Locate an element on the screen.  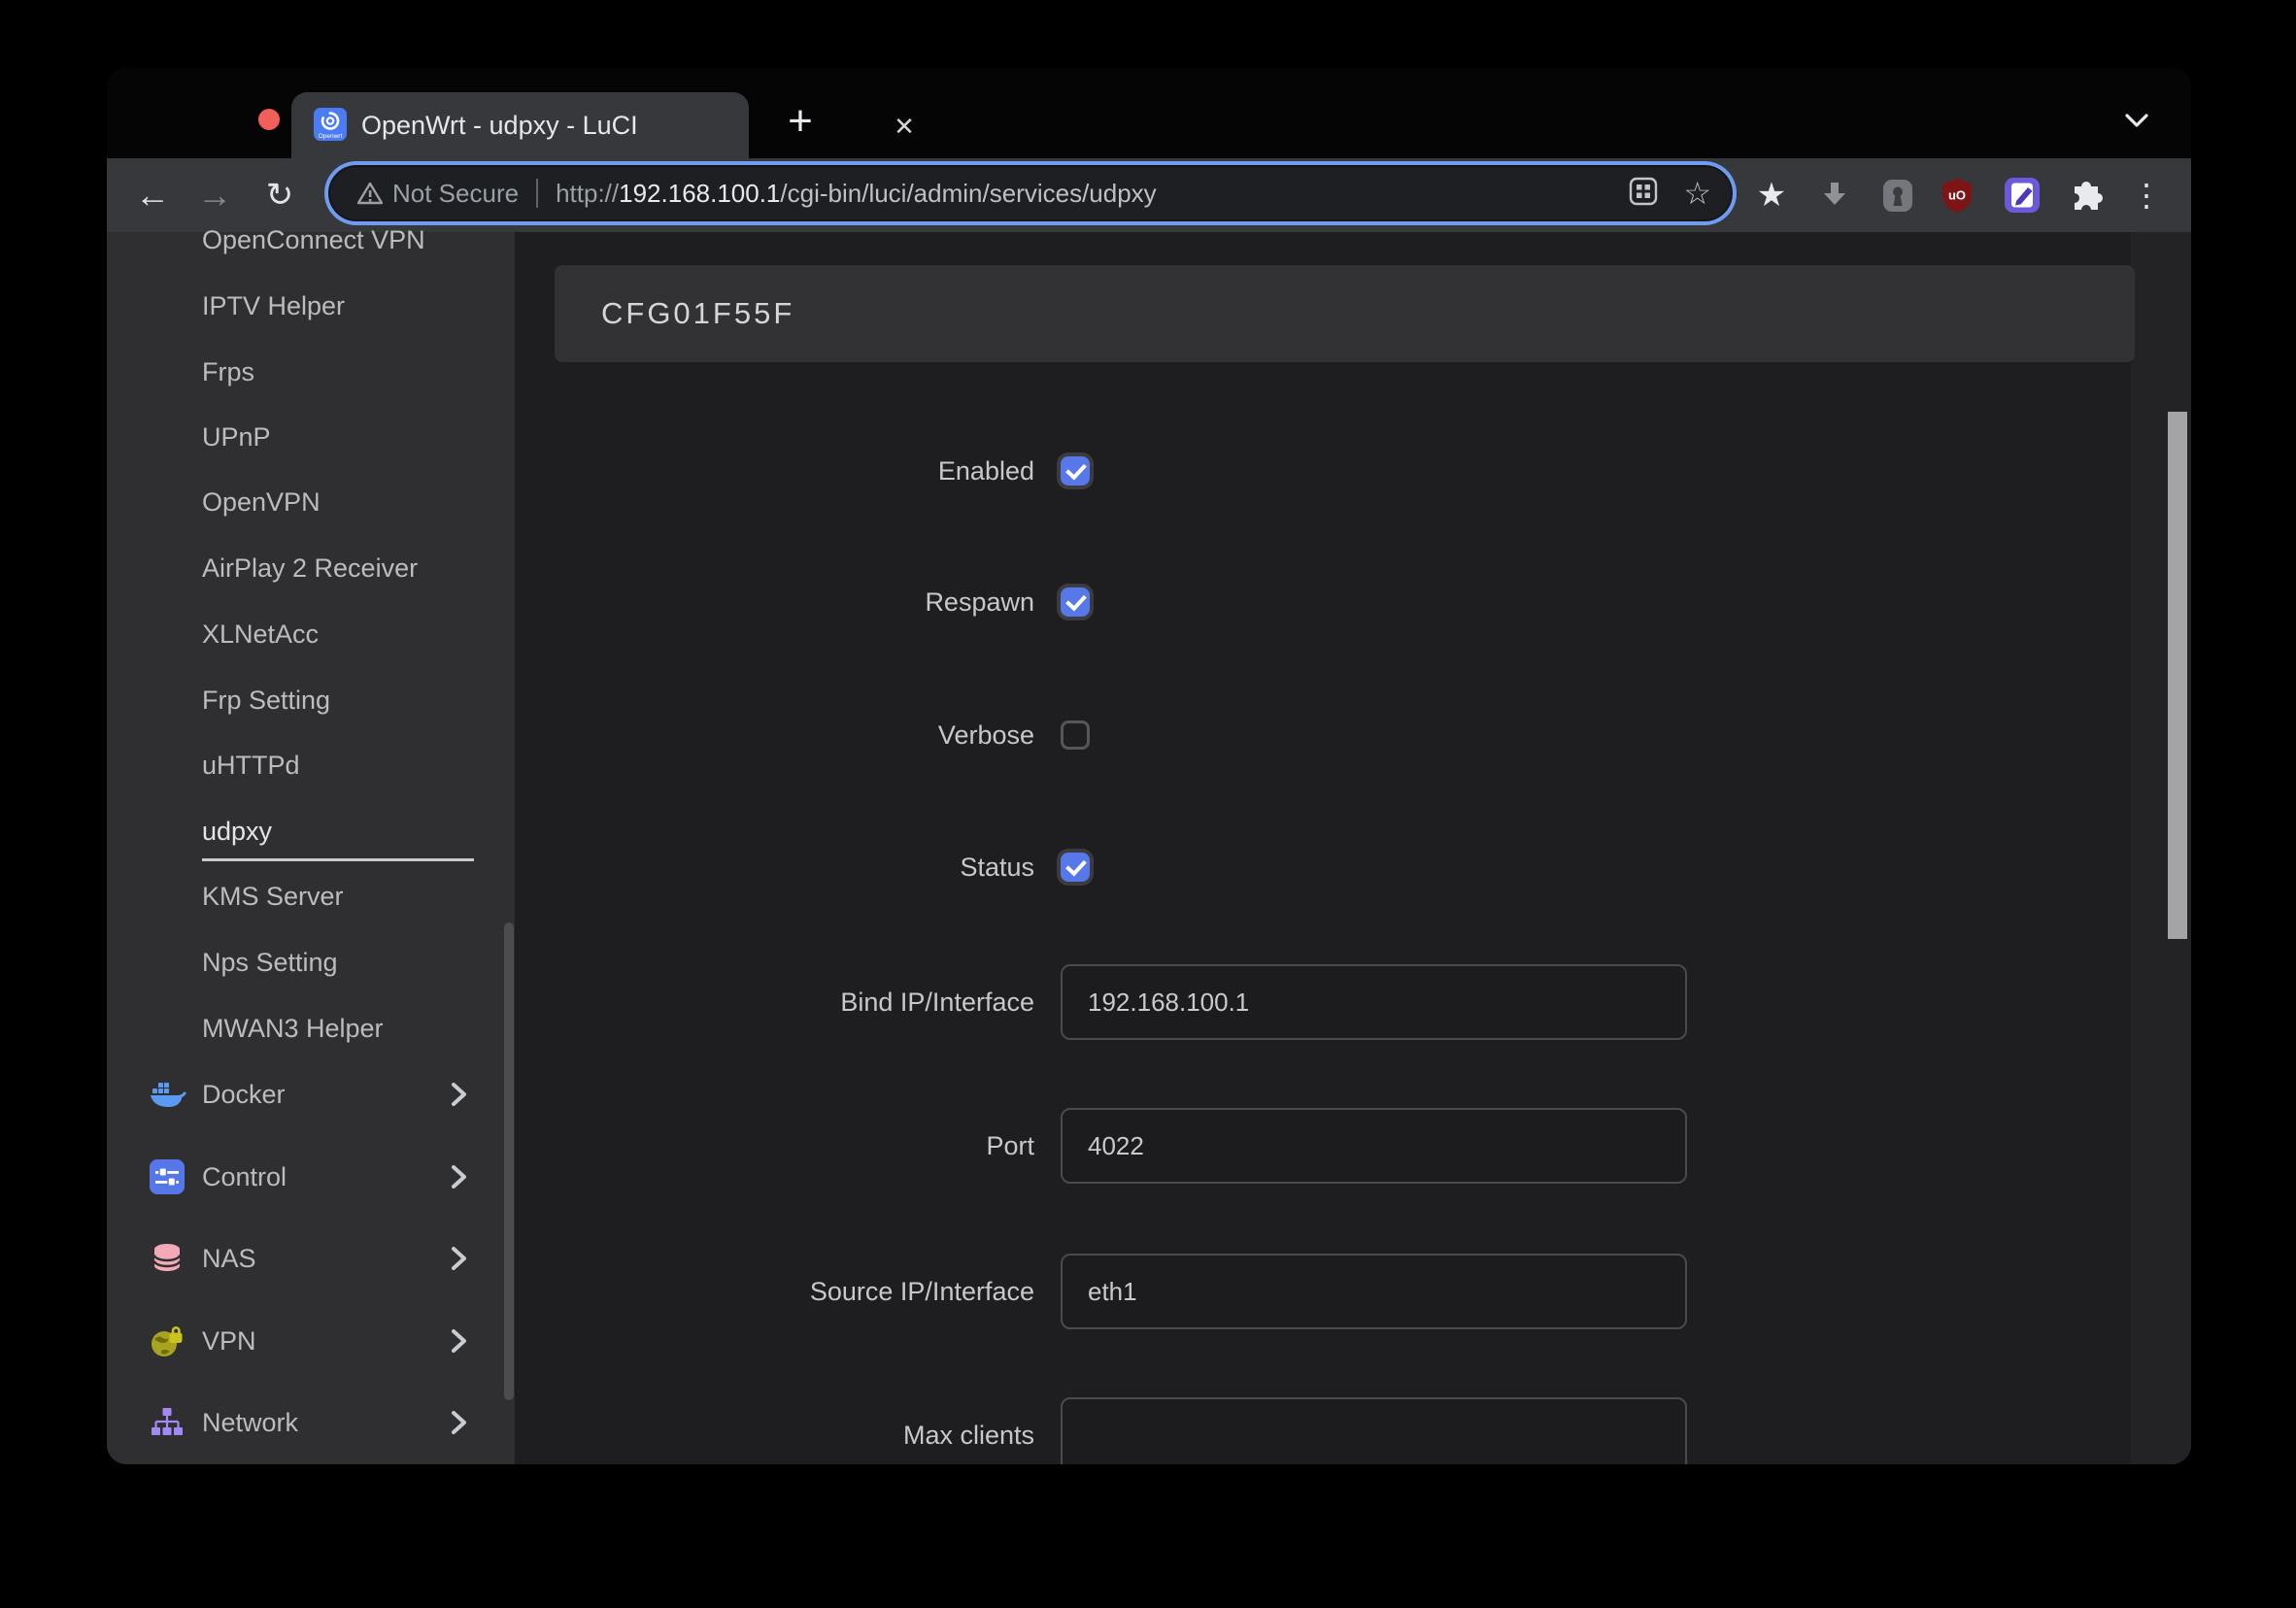
enabled-checkbox is located at coordinates (1075, 471).